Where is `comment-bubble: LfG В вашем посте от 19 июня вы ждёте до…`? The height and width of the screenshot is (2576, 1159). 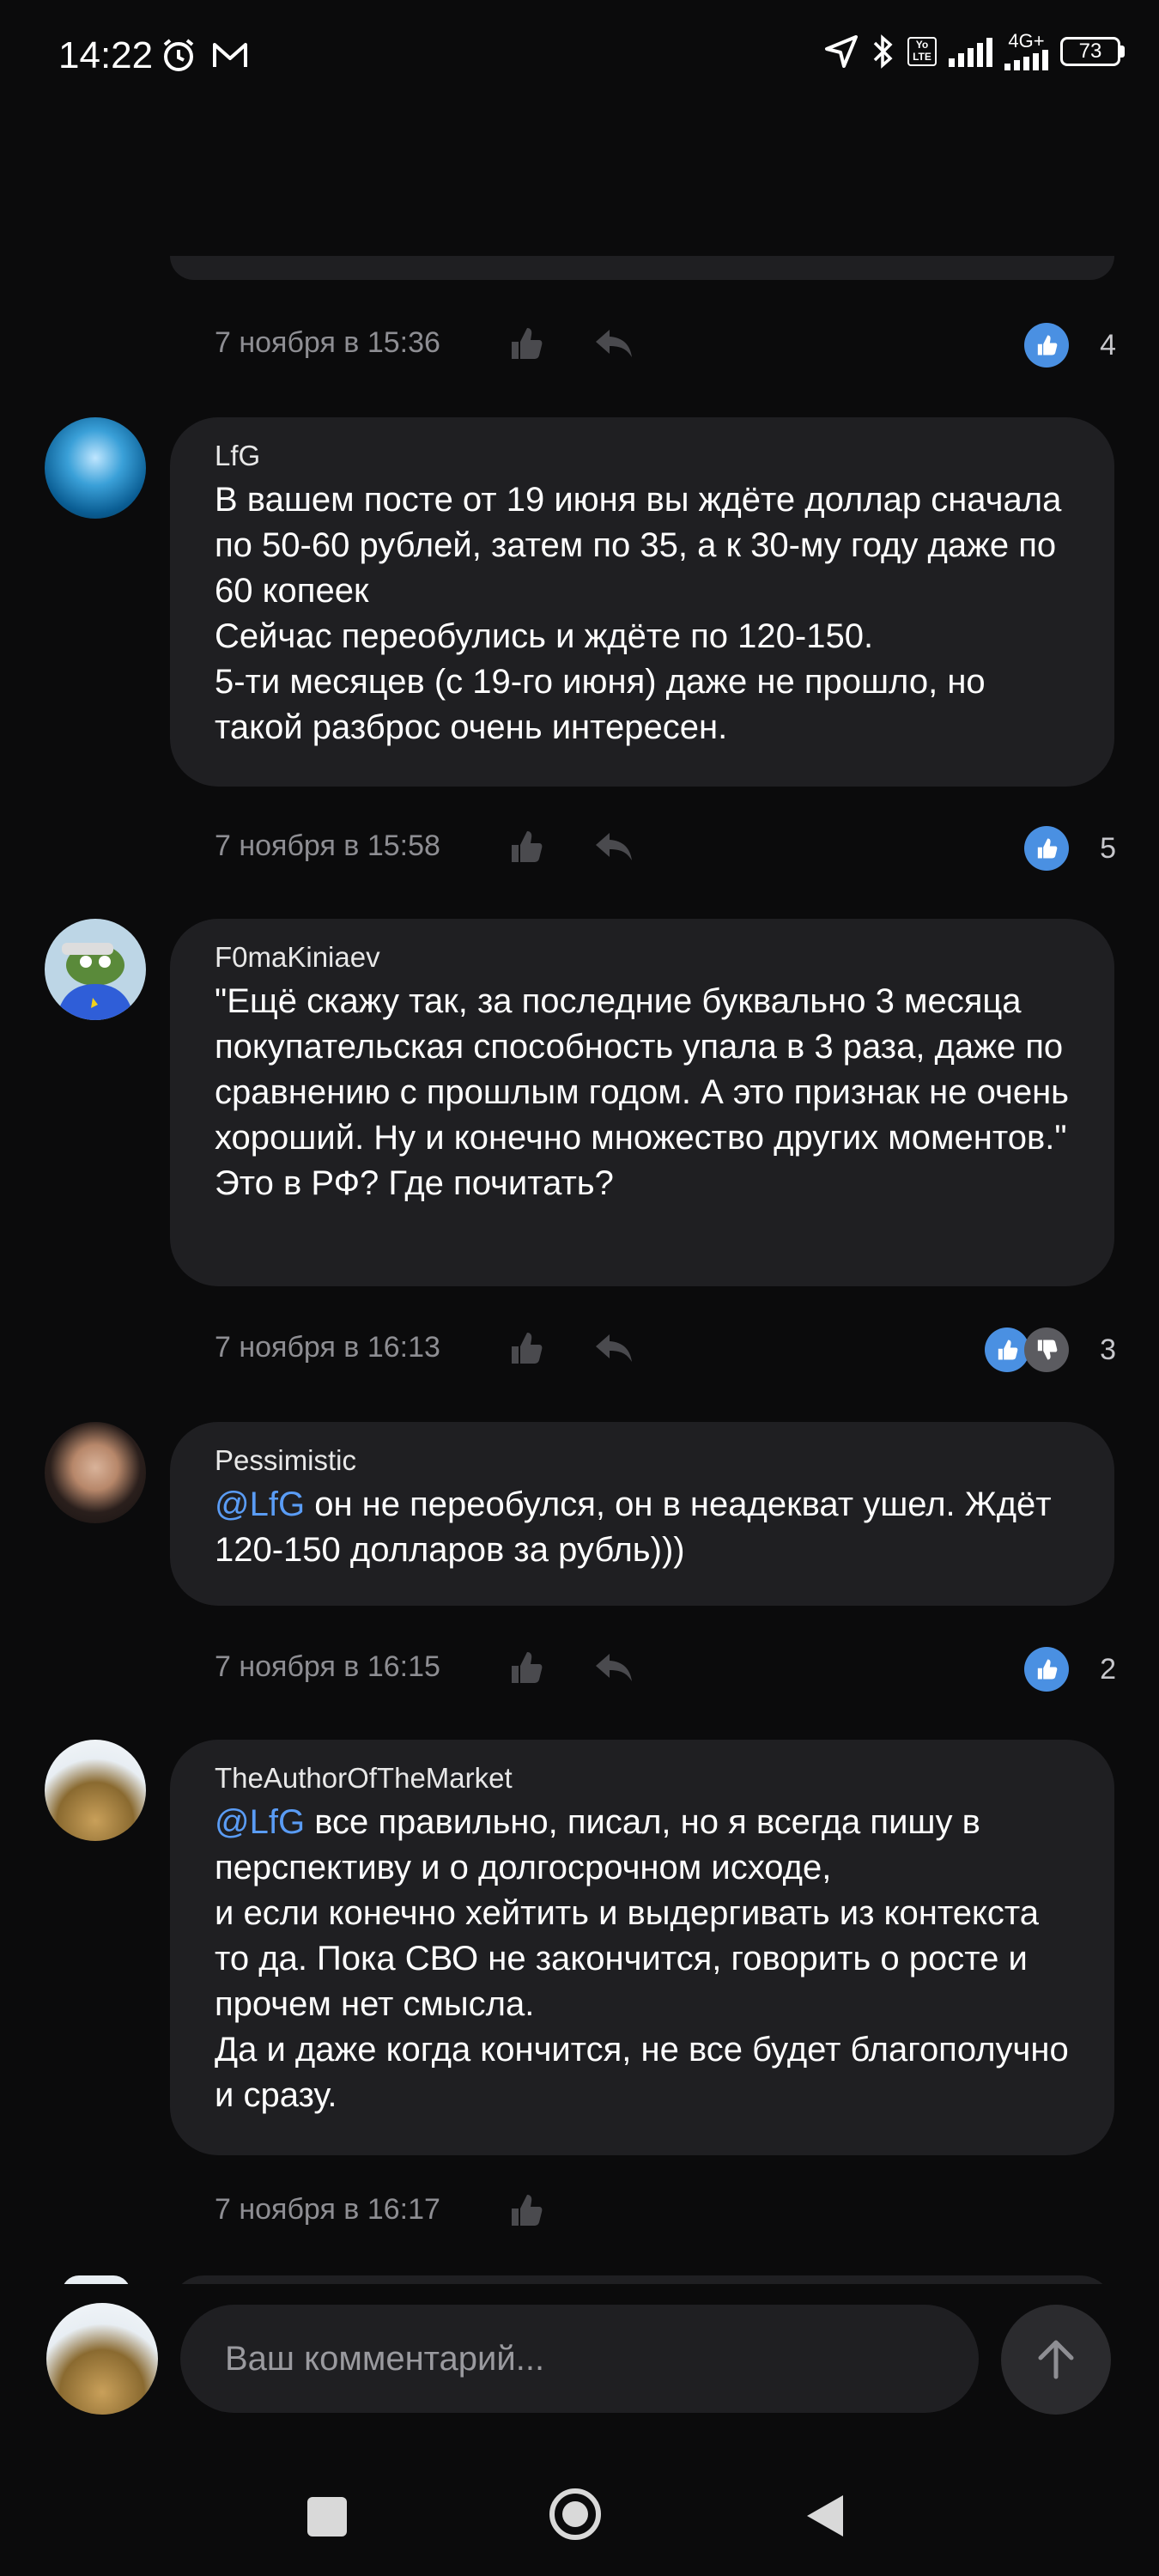 comment-bubble: LfG В вашем посте от 19 июня вы ждёте до… is located at coordinates (642, 602).